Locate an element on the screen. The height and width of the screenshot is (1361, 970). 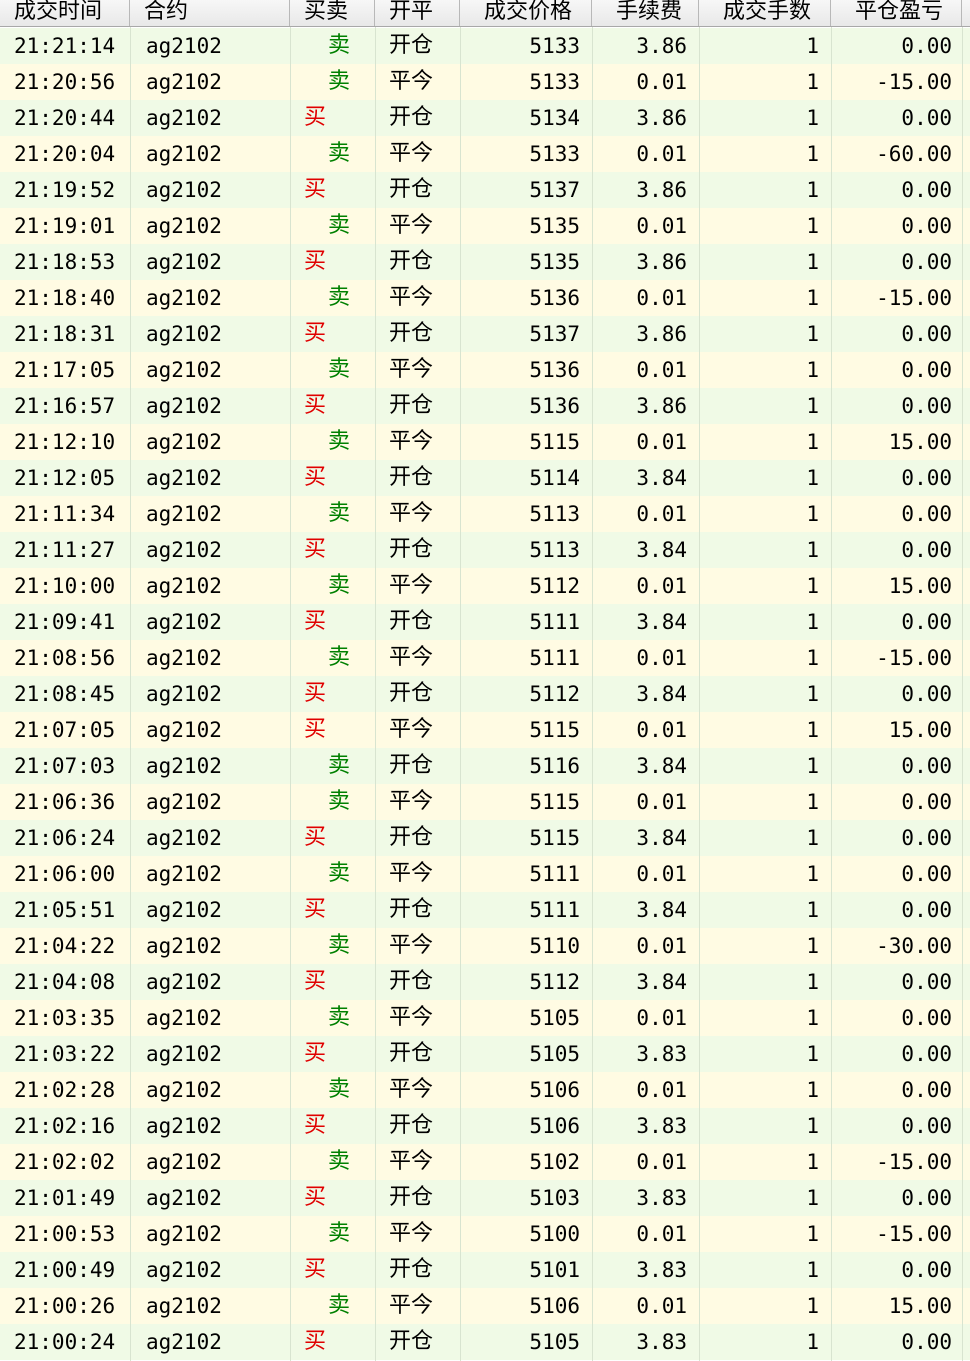
table-row: 21:18:31 ag2102 买 开仓 5137 3.86 1 0.00 is located at coordinates (485, 334).